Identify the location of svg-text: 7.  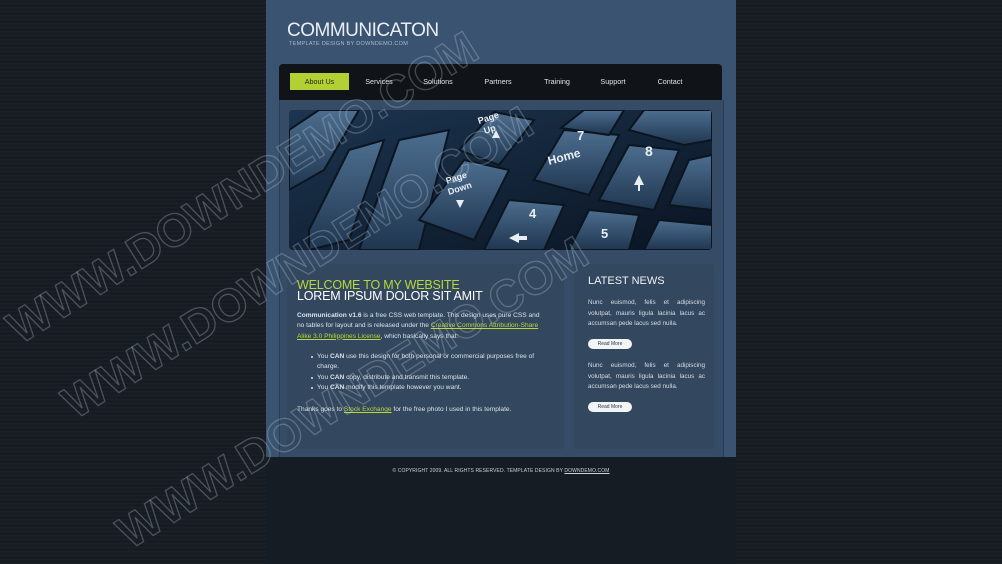
(580, 135).